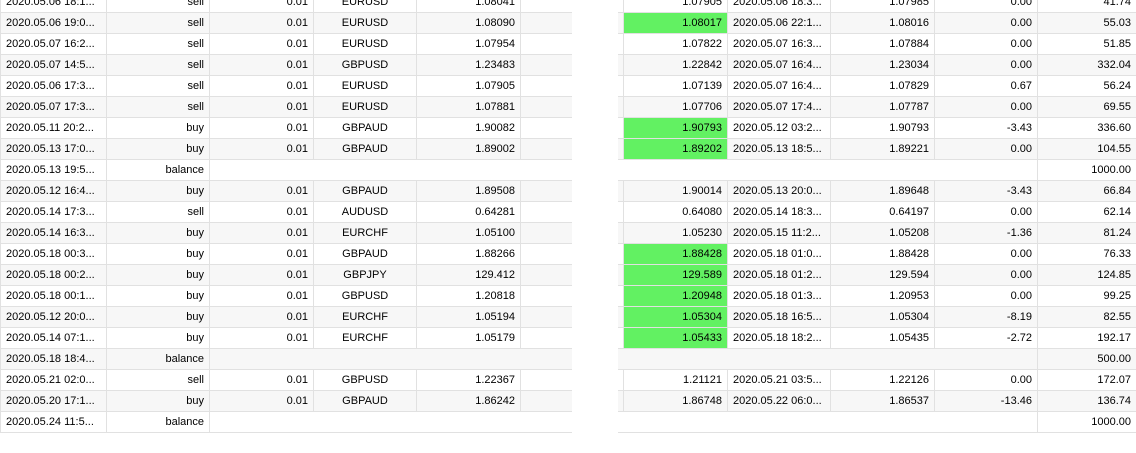 The height and width of the screenshot is (453, 1136). What do you see at coordinates (468, 212) in the screenshot?
I see `open-price-cell: 0.64281` at bounding box center [468, 212].